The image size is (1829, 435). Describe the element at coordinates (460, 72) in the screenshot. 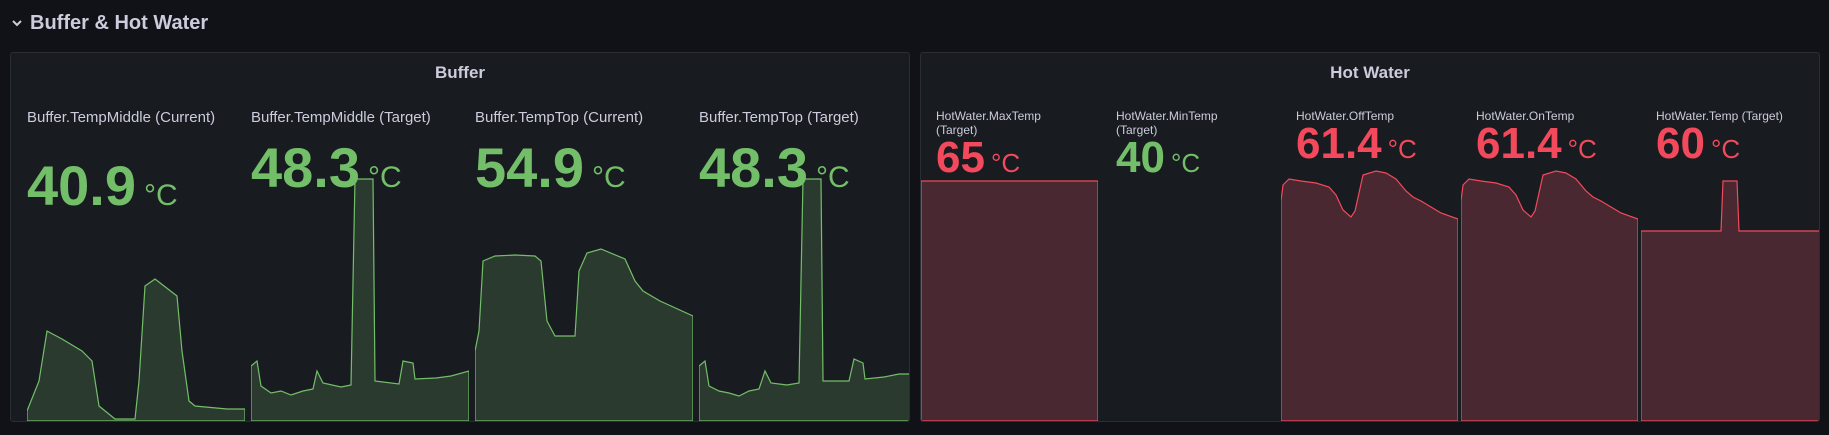

I see `panel-title: Buffer` at that location.